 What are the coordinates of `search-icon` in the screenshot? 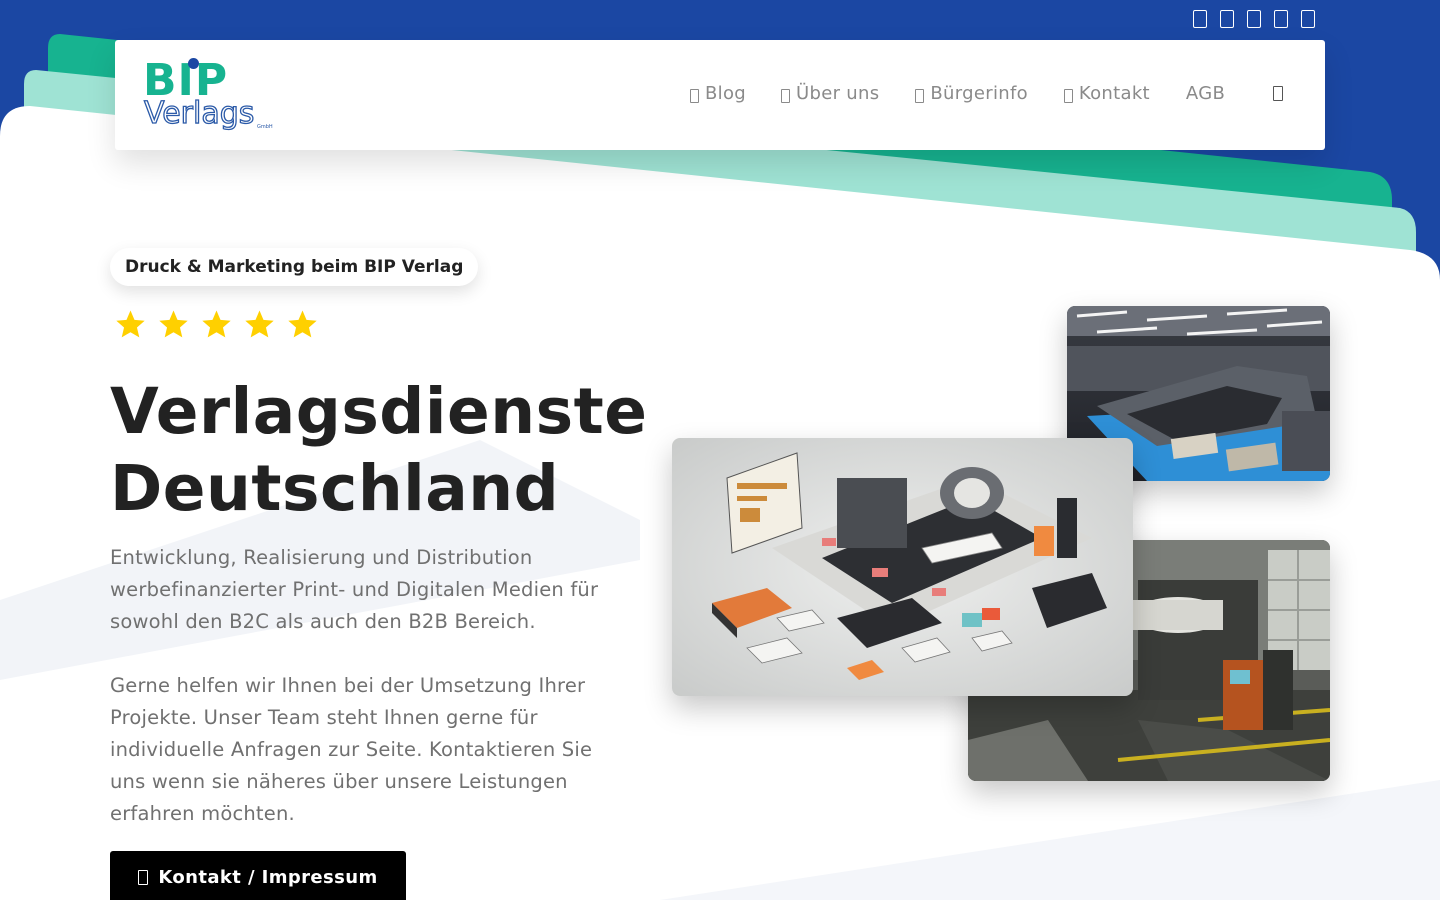 It's located at (1278, 93).